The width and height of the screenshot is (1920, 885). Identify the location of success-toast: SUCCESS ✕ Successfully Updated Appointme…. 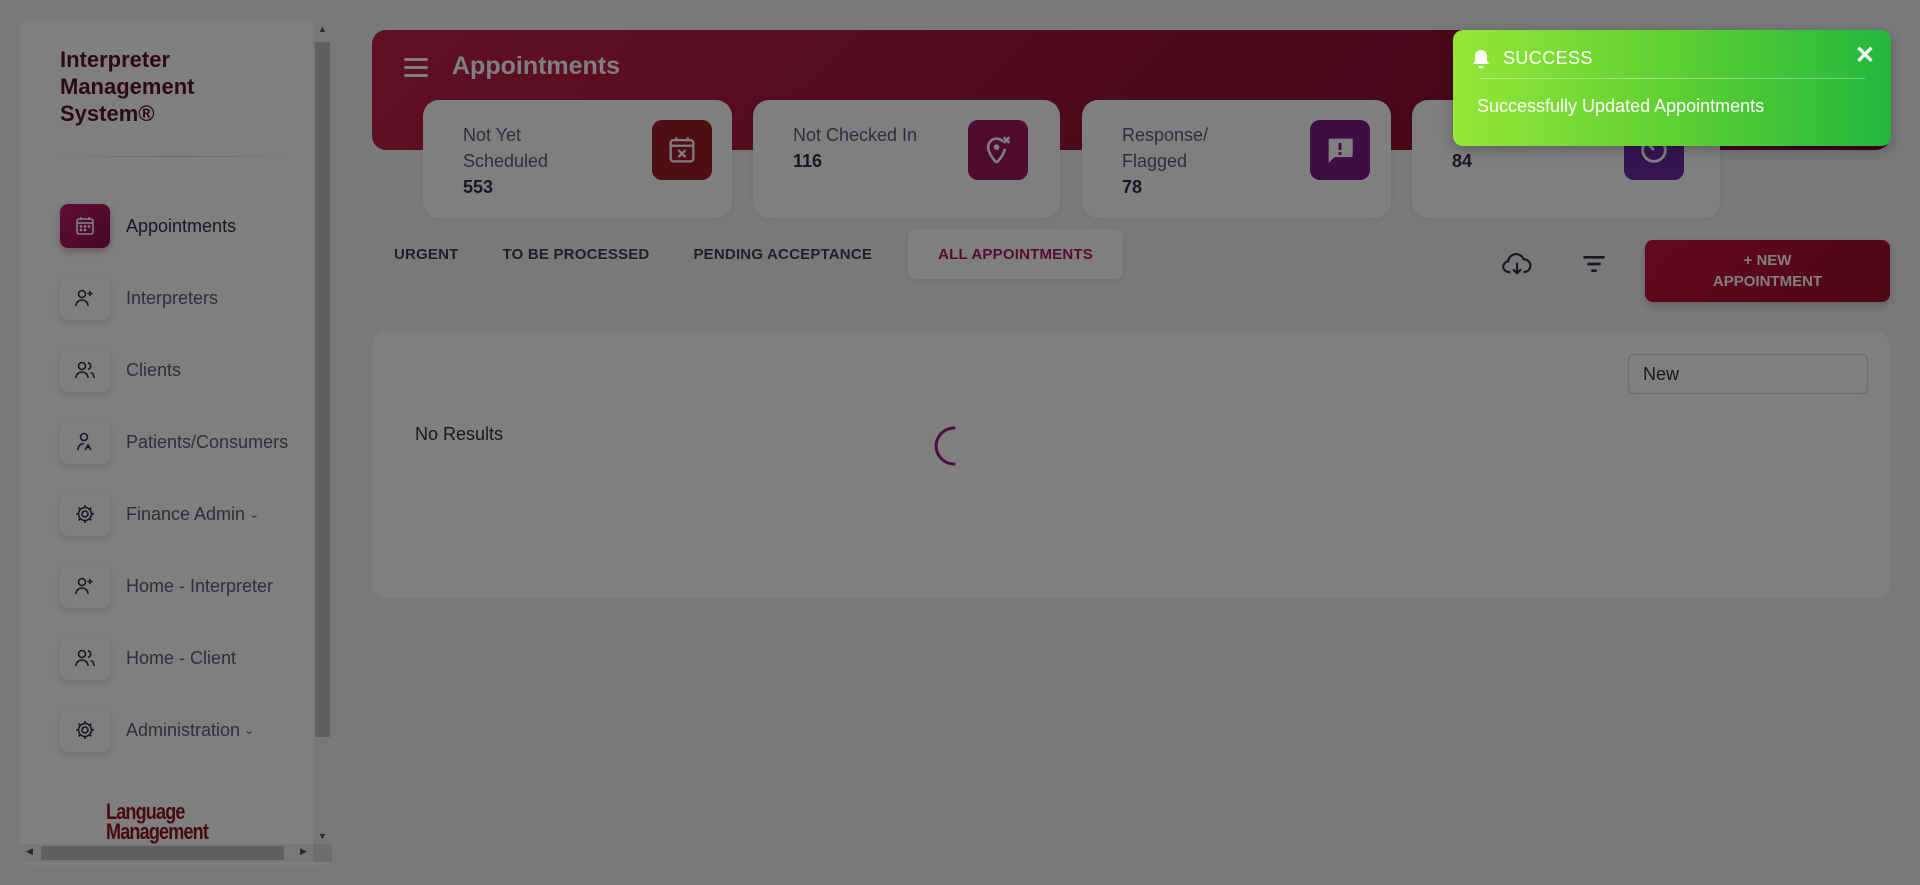
(1672, 88).